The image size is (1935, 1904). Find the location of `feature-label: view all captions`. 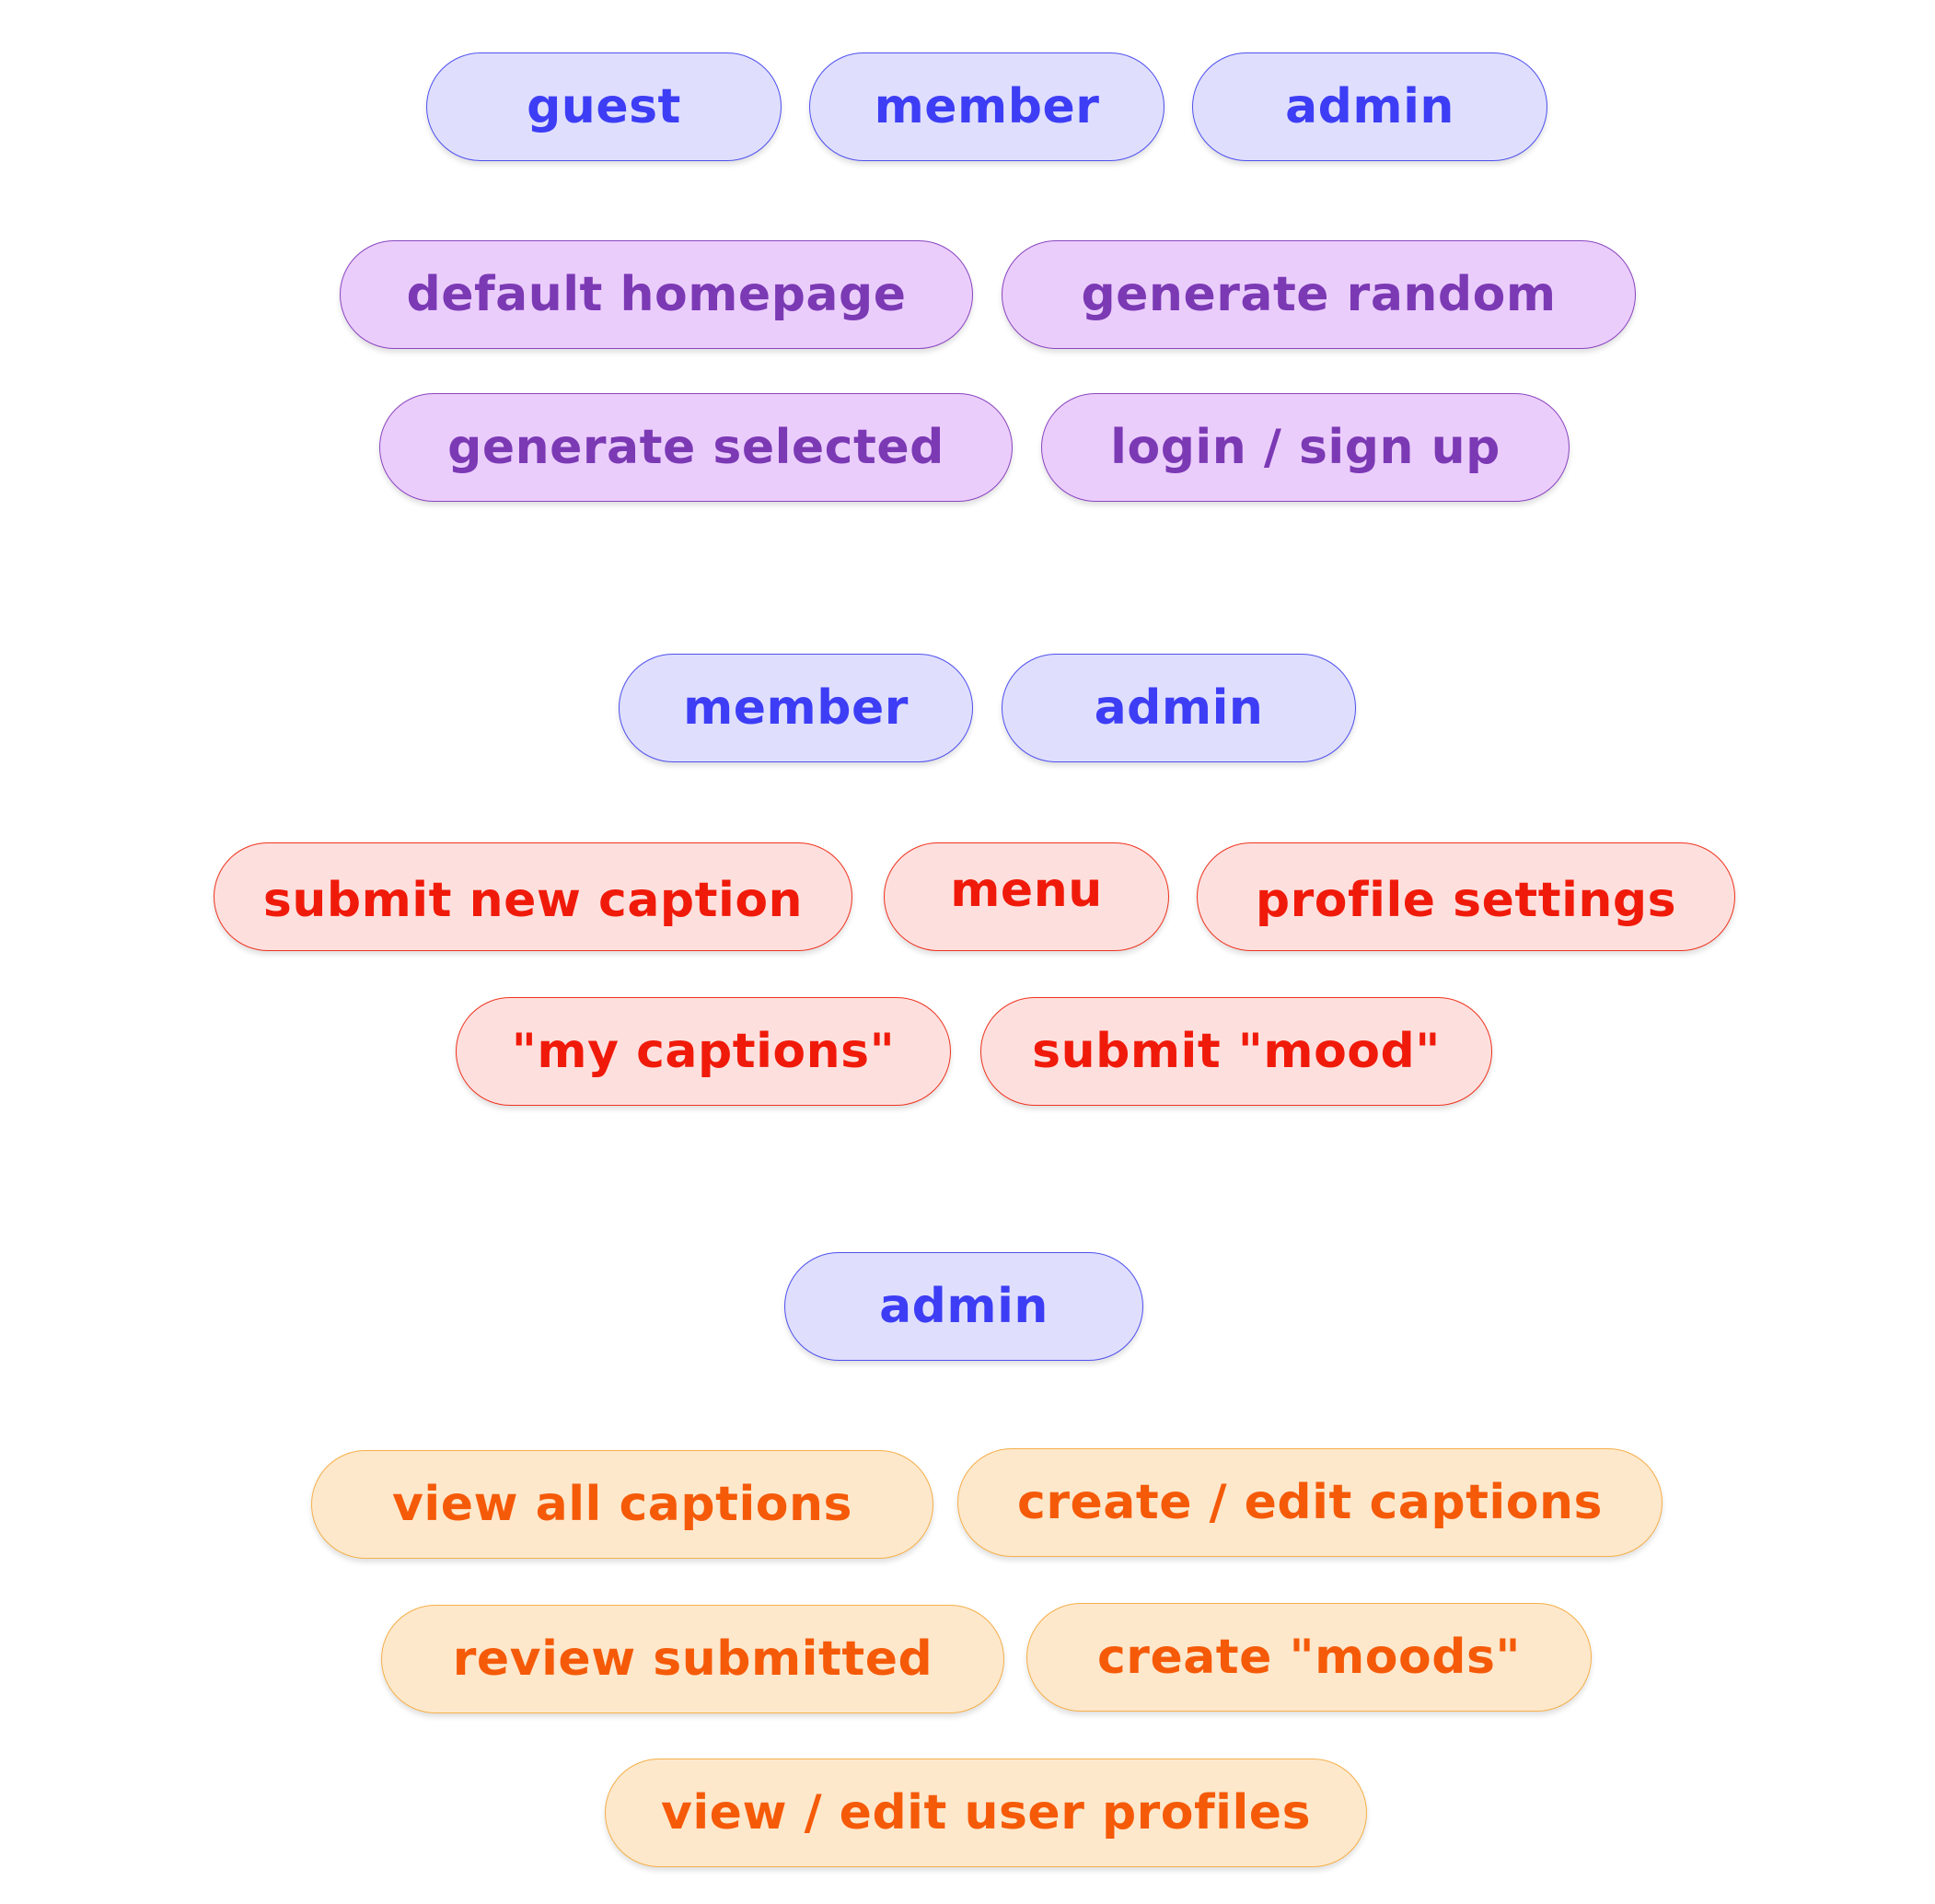

feature-label: view all captions is located at coordinates (622, 1504).